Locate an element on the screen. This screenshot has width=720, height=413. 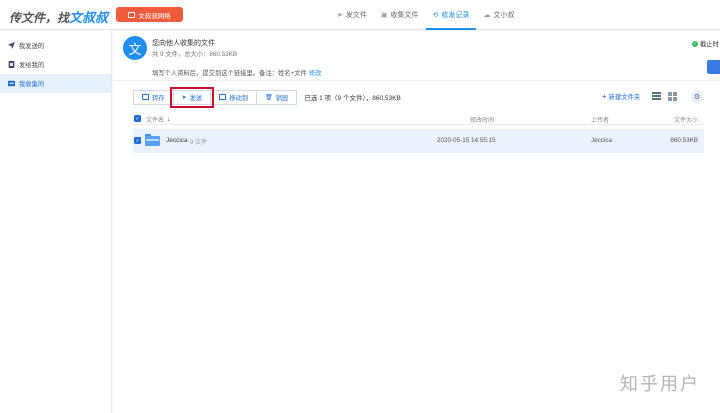
send-button: ➤ 发送 is located at coordinates (192, 97).